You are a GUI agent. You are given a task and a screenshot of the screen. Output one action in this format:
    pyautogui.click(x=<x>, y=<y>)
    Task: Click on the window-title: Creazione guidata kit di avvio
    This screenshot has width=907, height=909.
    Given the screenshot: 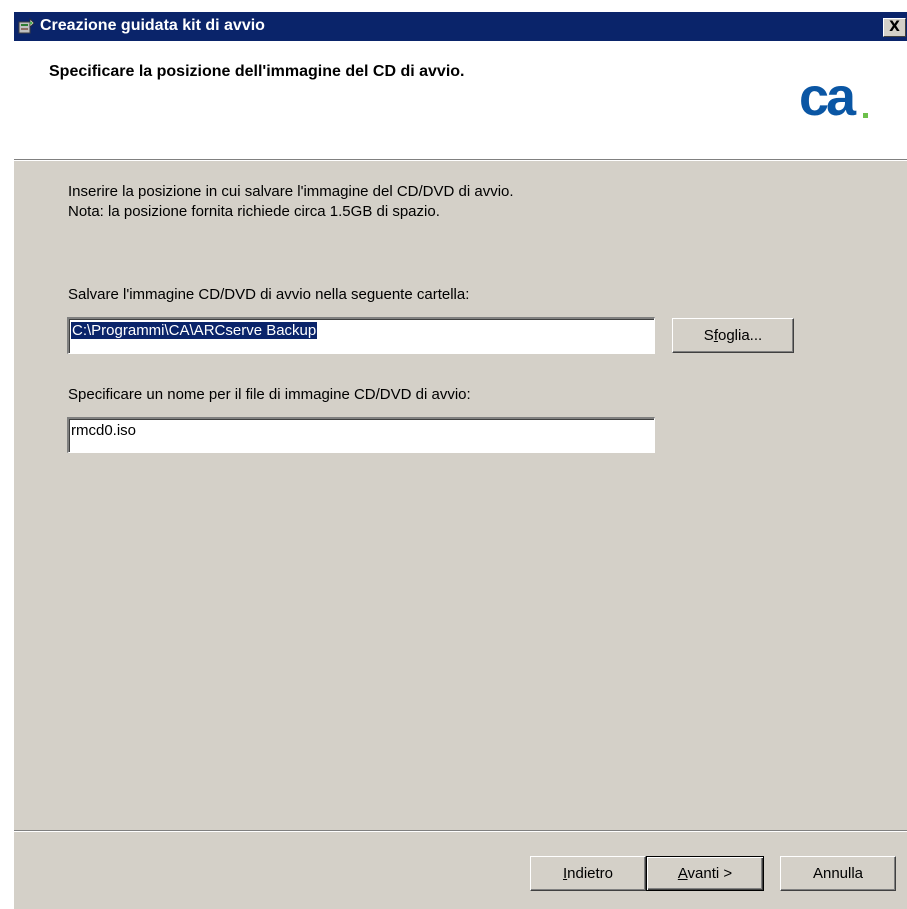 What is the action you would take?
    pyautogui.click(x=152, y=25)
    